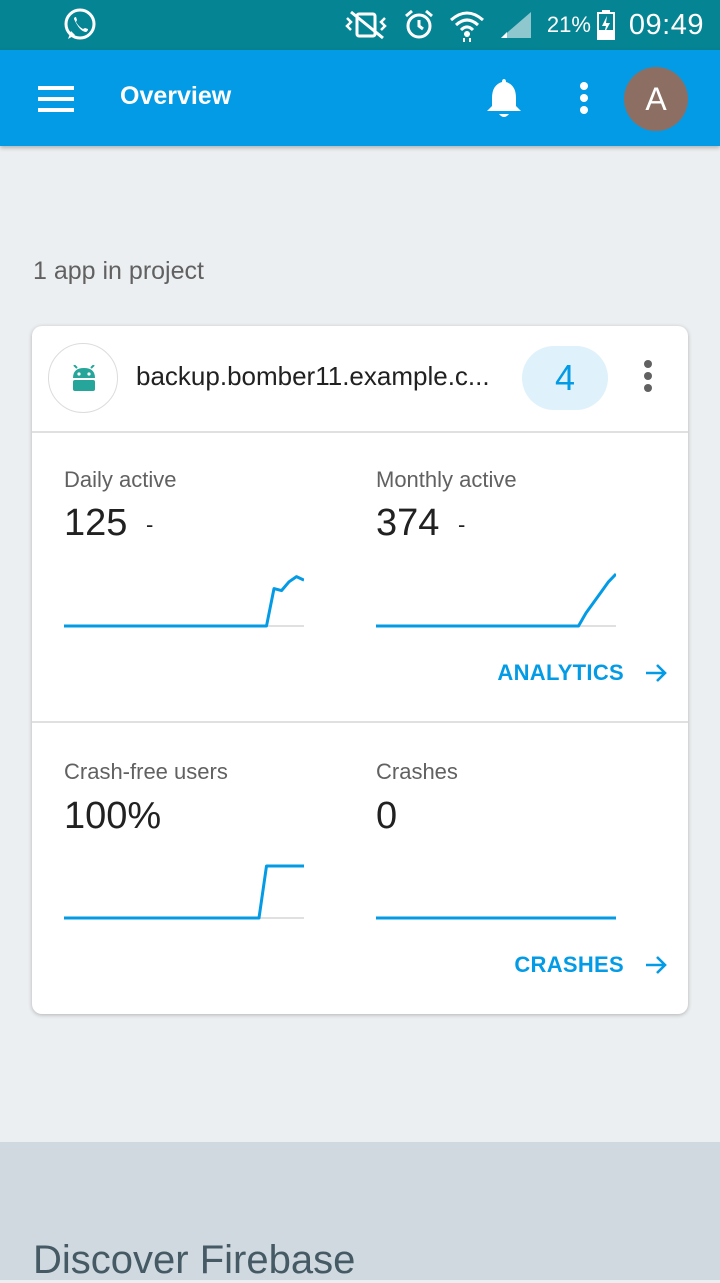 Image resolution: width=720 pixels, height=1283 pixels. Describe the element at coordinates (96, 523) in the screenshot. I see `daily-active-value: 125` at that location.